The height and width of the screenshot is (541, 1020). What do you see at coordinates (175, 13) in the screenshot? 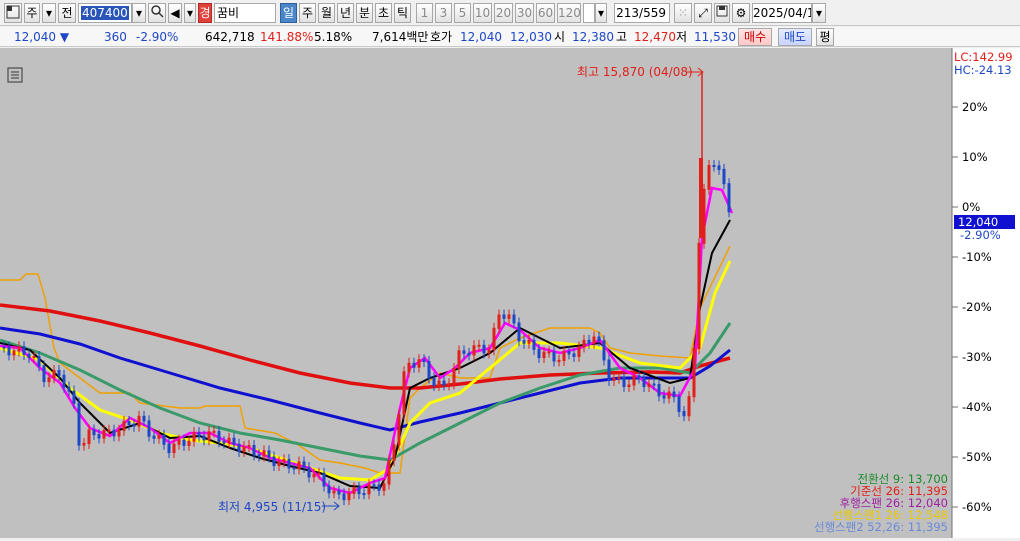
I see `sound-icon: ◀` at bounding box center [175, 13].